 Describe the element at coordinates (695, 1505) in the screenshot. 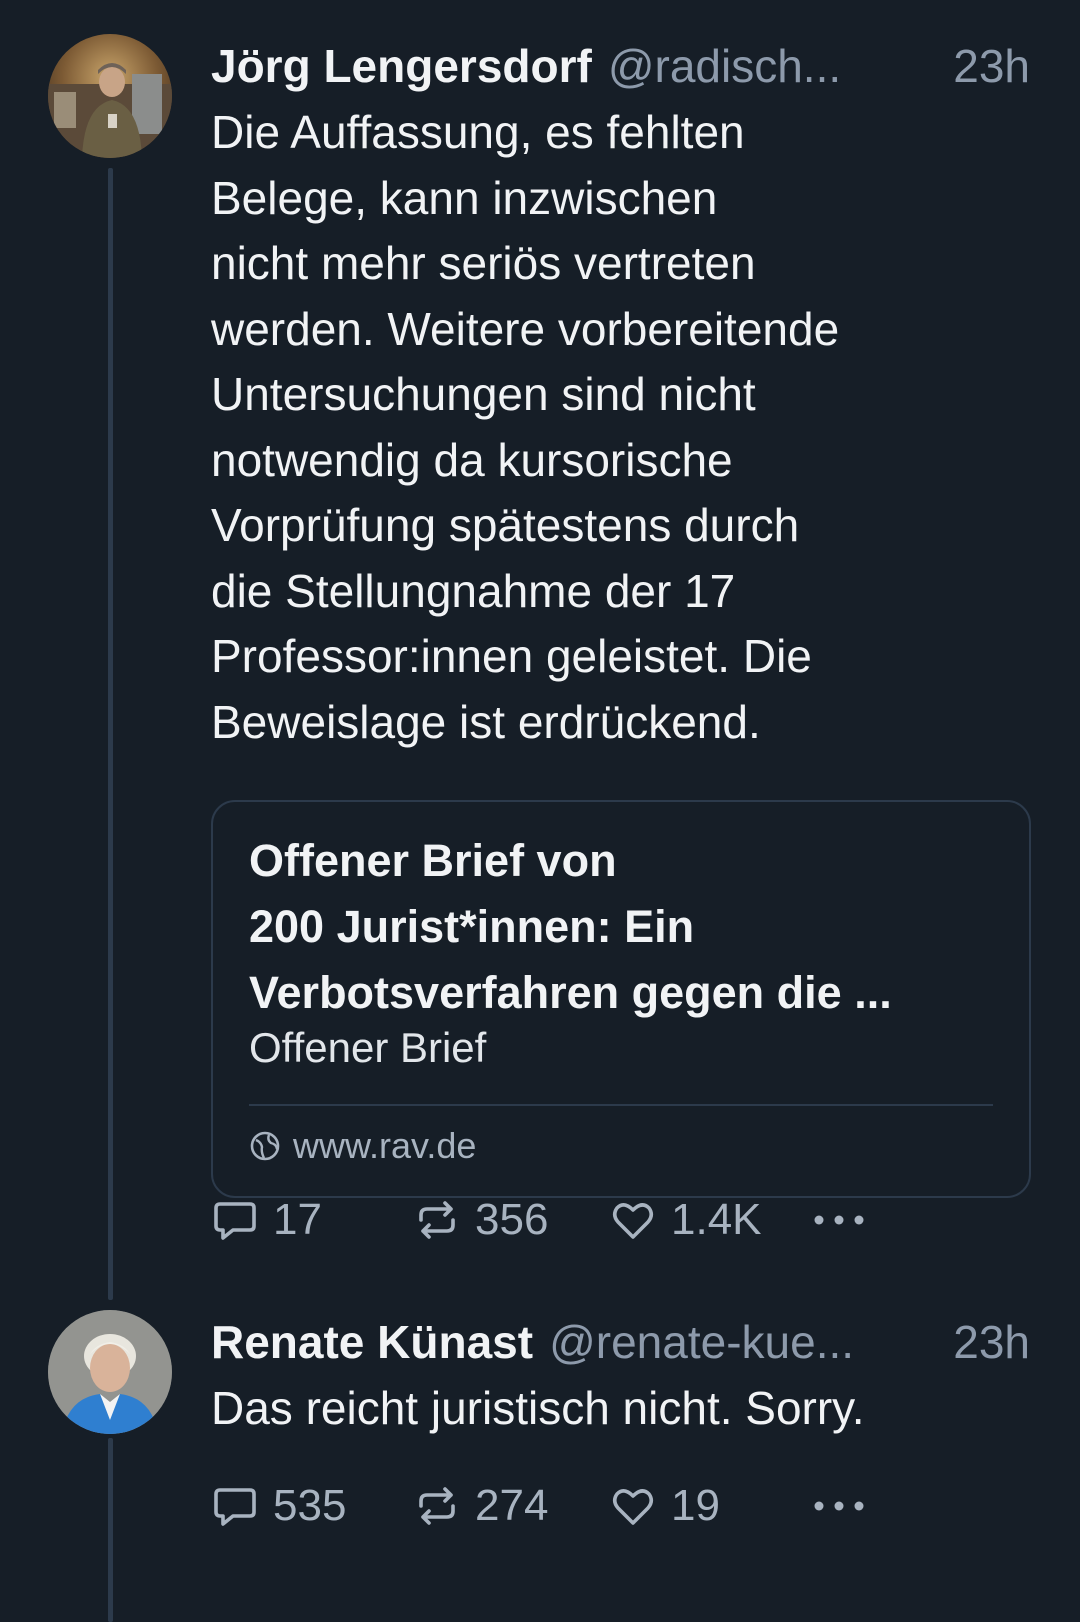

I see `like-count: 19` at that location.